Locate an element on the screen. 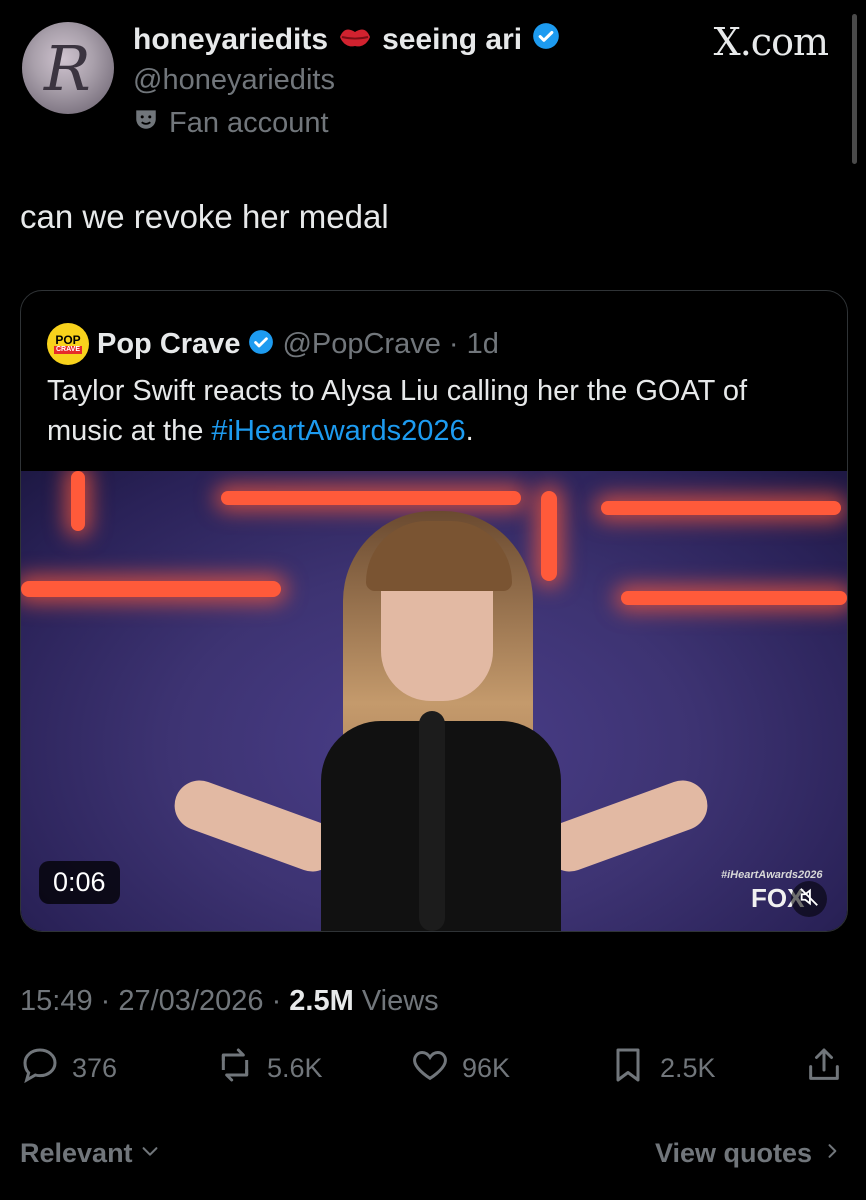  bookmark-icon is located at coordinates (628, 1068).